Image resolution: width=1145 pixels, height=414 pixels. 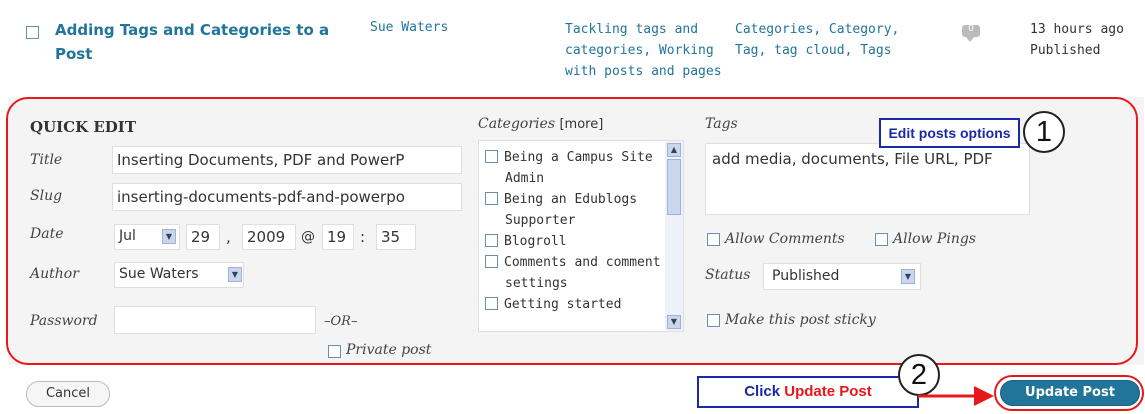 I want to click on author-label: Author, so click(x=54, y=274).